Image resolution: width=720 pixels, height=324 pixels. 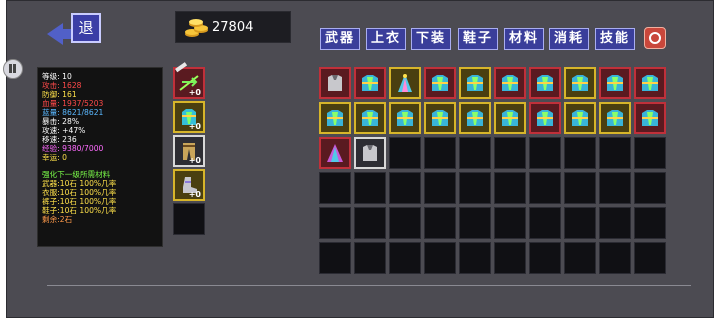 What do you see at coordinates (13, 69) in the screenshot?
I see `side-handle` at bounding box center [13, 69].